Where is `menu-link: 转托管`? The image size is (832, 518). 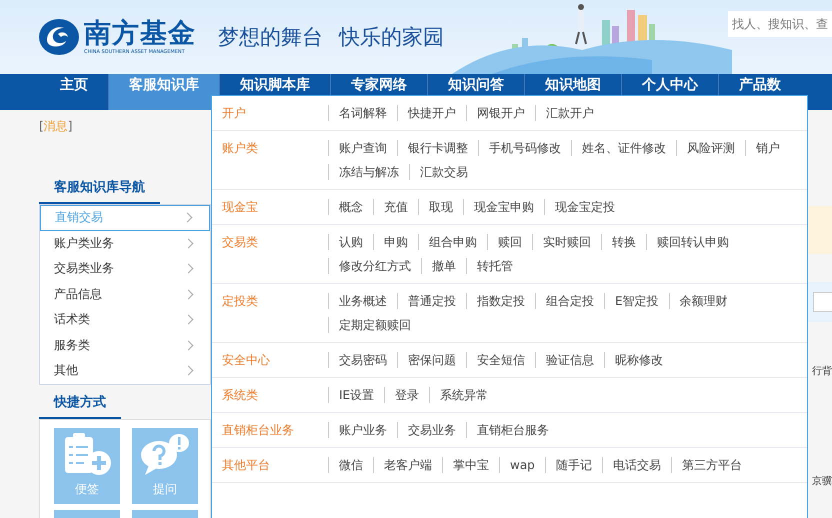
menu-link: 转托管 is located at coordinates (494, 266).